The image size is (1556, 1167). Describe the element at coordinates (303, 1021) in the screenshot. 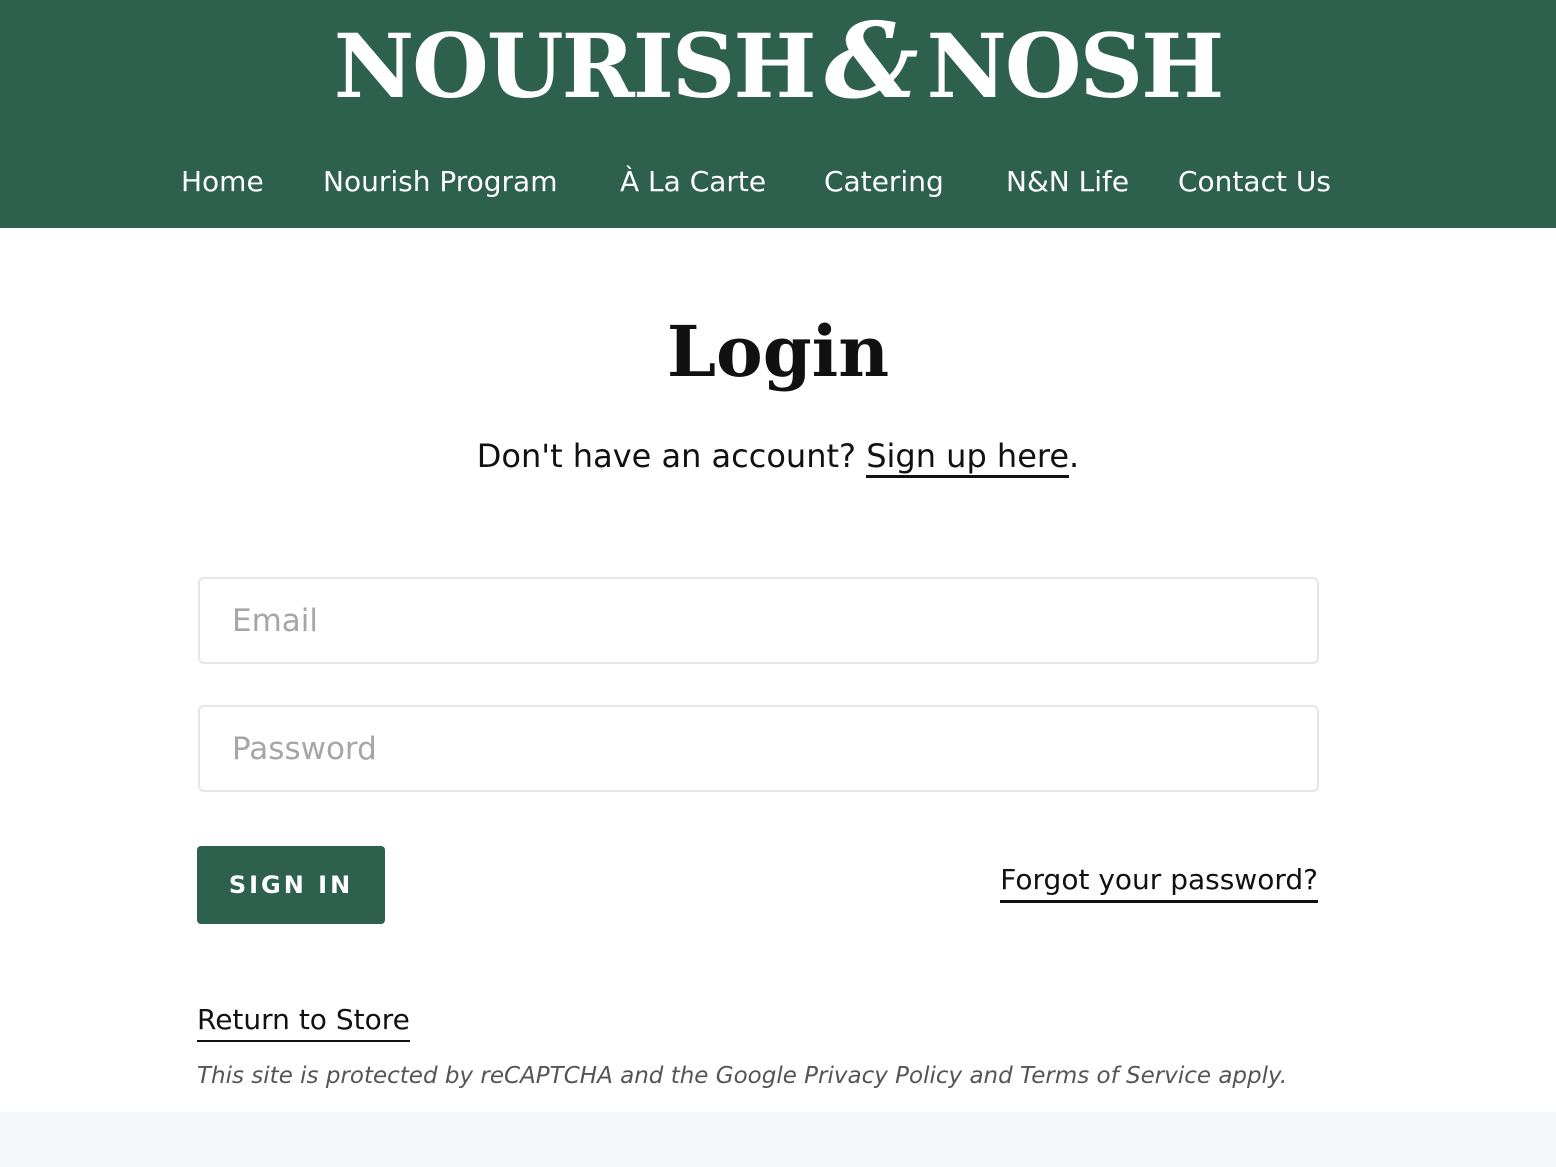

I see `return-to-store-link: Return to Store` at that location.